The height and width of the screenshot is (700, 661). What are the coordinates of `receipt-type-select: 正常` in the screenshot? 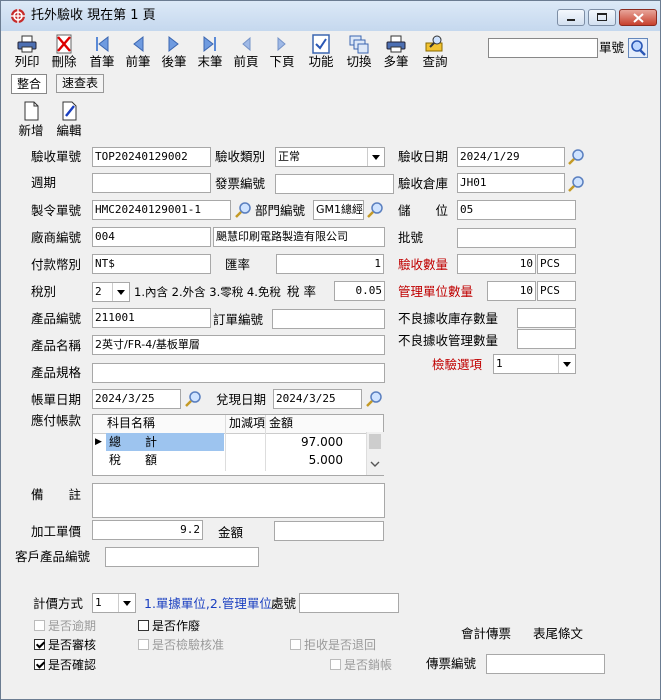 It's located at (330, 157).